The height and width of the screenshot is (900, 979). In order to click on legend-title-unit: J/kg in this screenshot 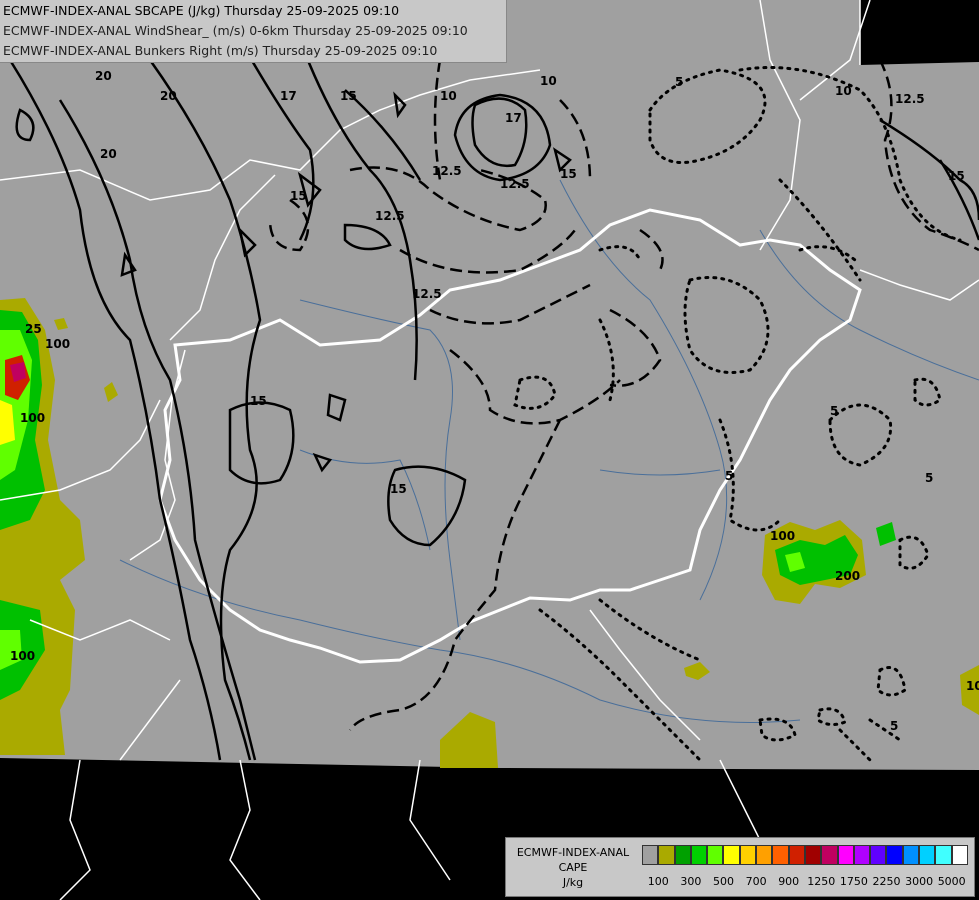, I will do `click(573, 882)`.